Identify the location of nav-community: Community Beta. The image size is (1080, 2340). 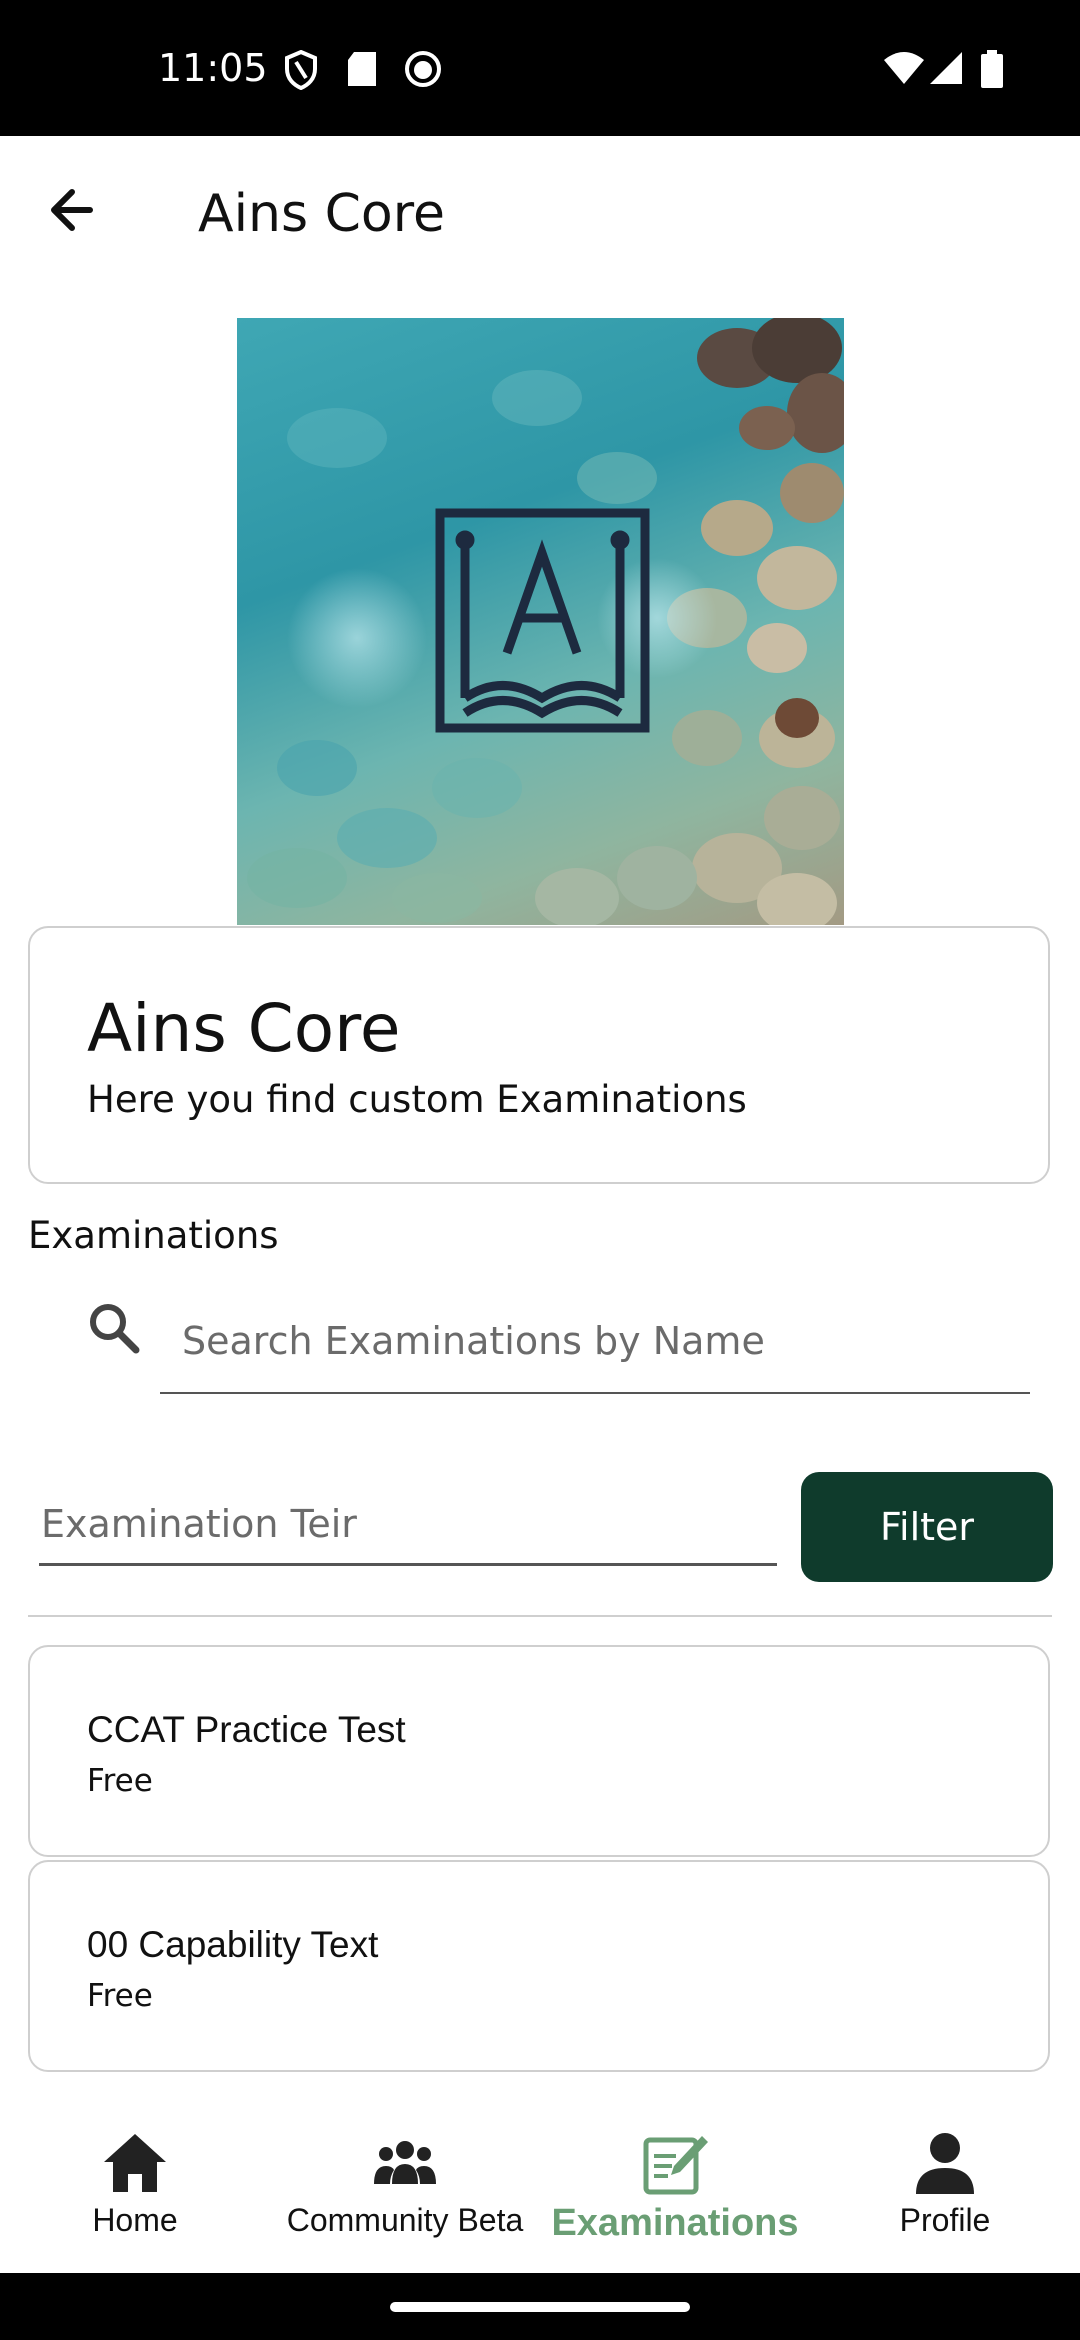
(405, 2200).